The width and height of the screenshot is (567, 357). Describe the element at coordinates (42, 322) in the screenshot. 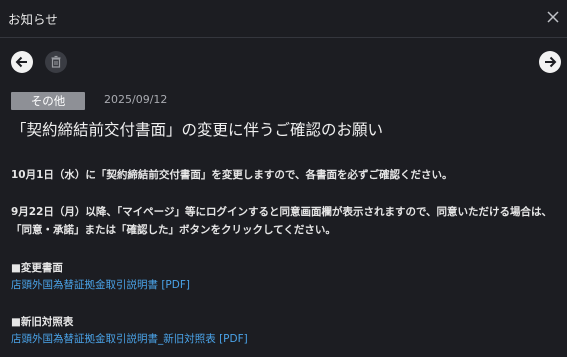

I see `section-heading-comparison-table: ■新旧対照表` at that location.